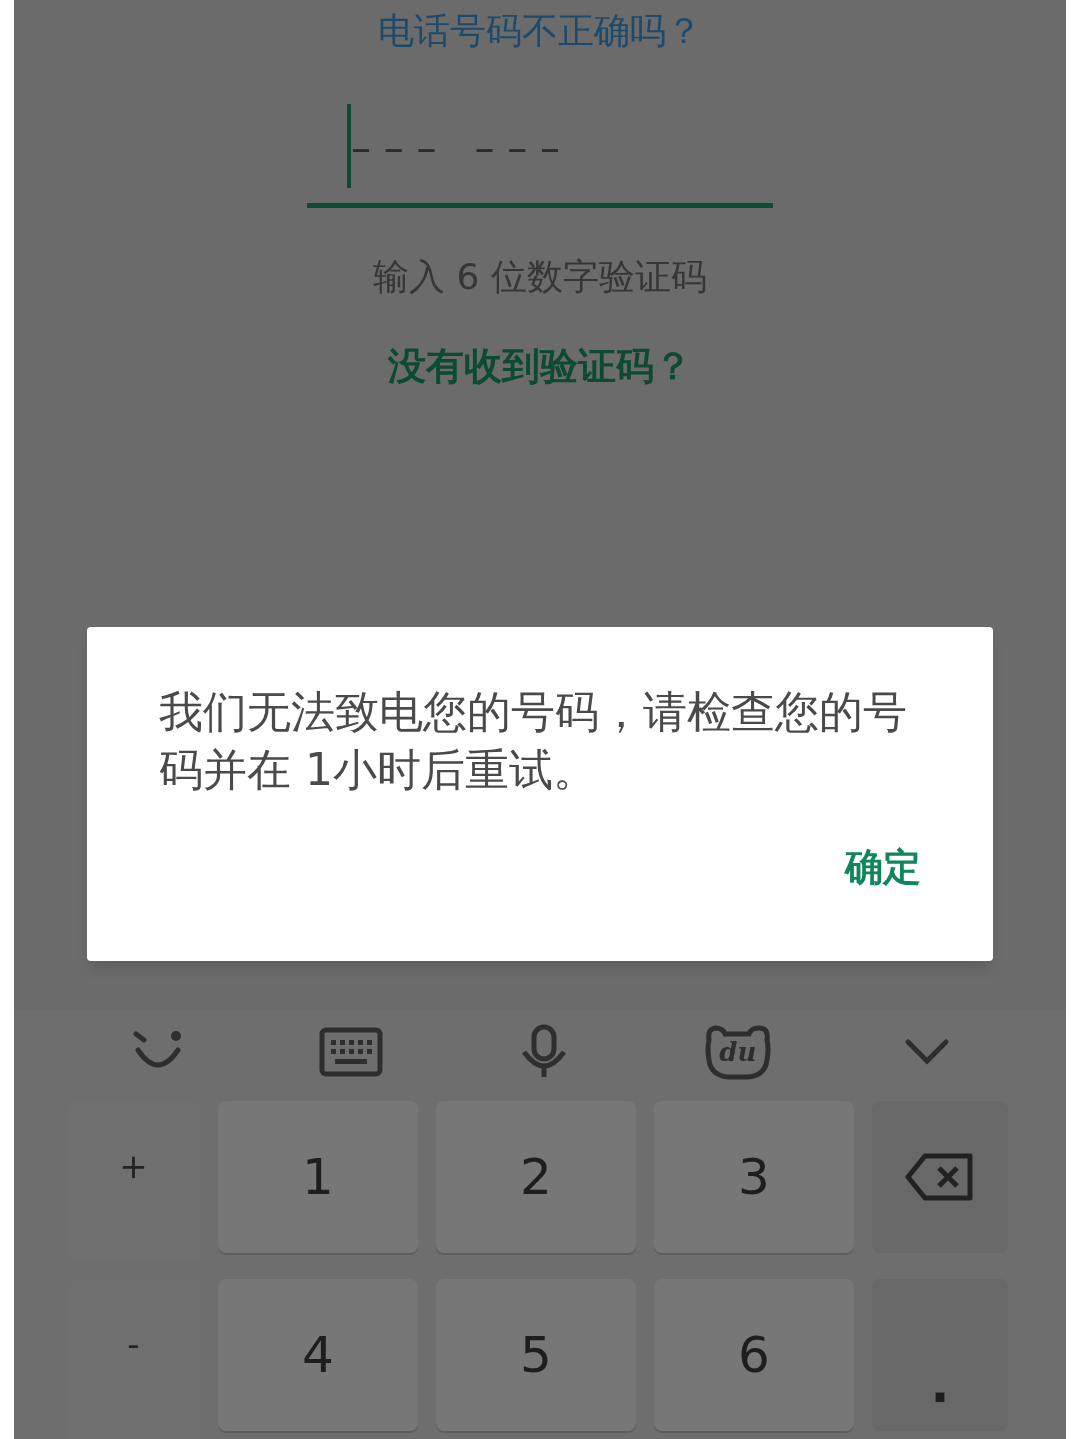 The height and width of the screenshot is (1439, 1080). Describe the element at coordinates (536, 1177) in the screenshot. I see `digit-key: 2` at that location.